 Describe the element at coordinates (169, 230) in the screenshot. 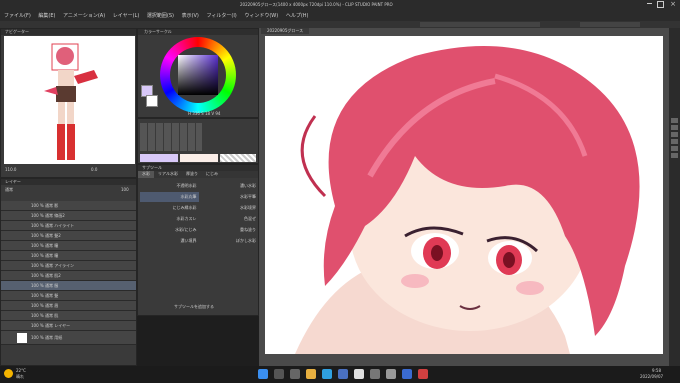

I see `brush-item: 水彩/にじみ` at that location.